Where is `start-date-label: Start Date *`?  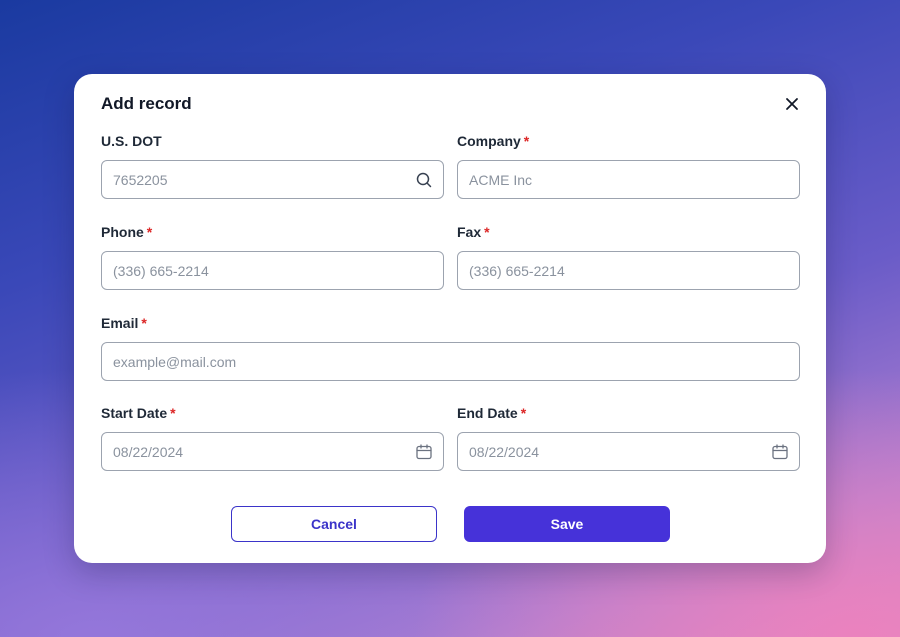
start-date-label: Start Date * is located at coordinates (138, 413).